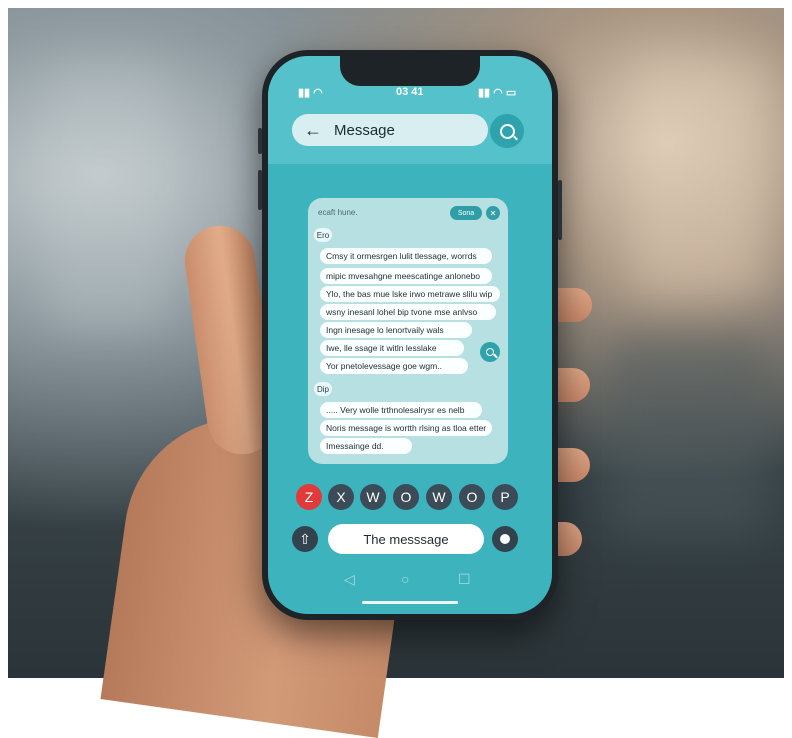  Describe the element at coordinates (108, 198) in the screenshot. I see `background-blur-left` at that location.